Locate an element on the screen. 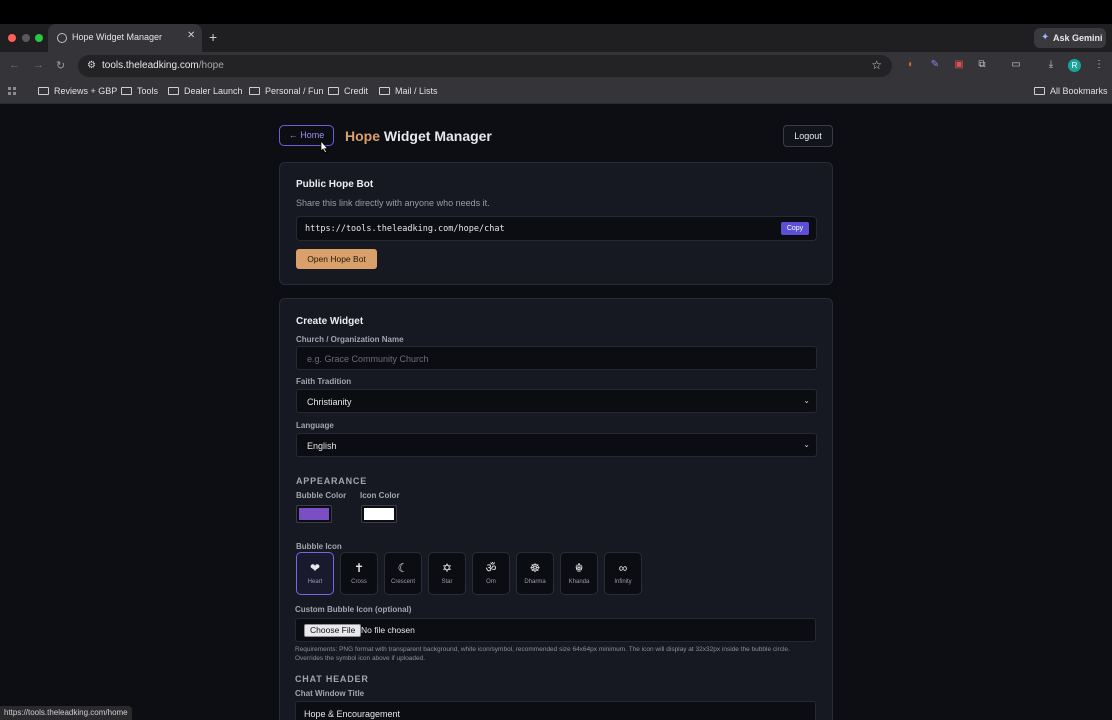 Image resolution: width=1112 pixels, height=720 pixels. extension-badge-icon: ▣ is located at coordinates (959, 66).